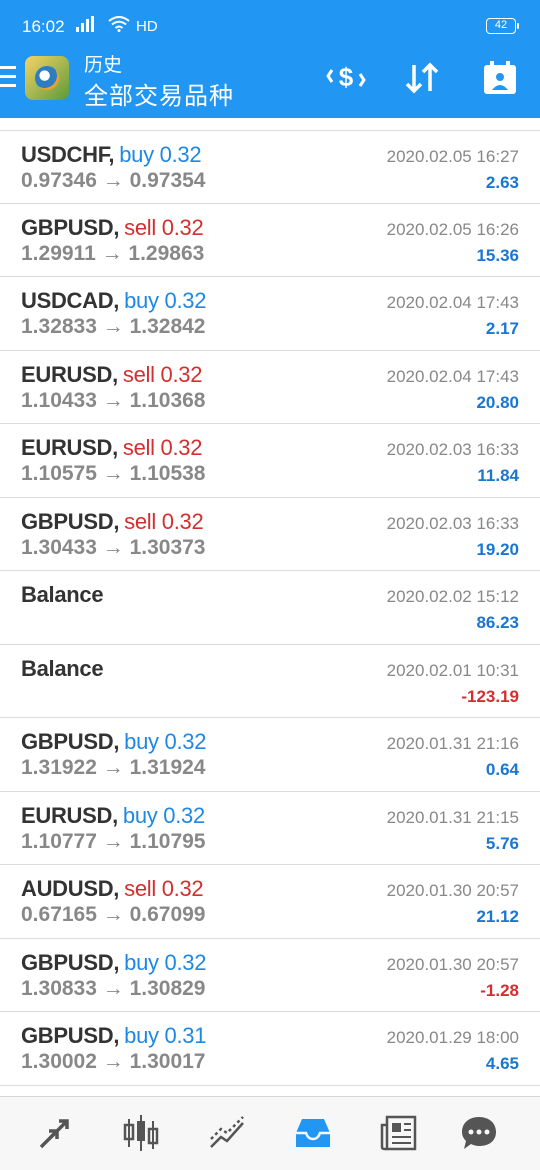 Image resolution: width=540 pixels, height=1170 pixels. Describe the element at coordinates (452, 596) in the screenshot. I see `balance-datetime: 2020.02.02 15:12` at that location.